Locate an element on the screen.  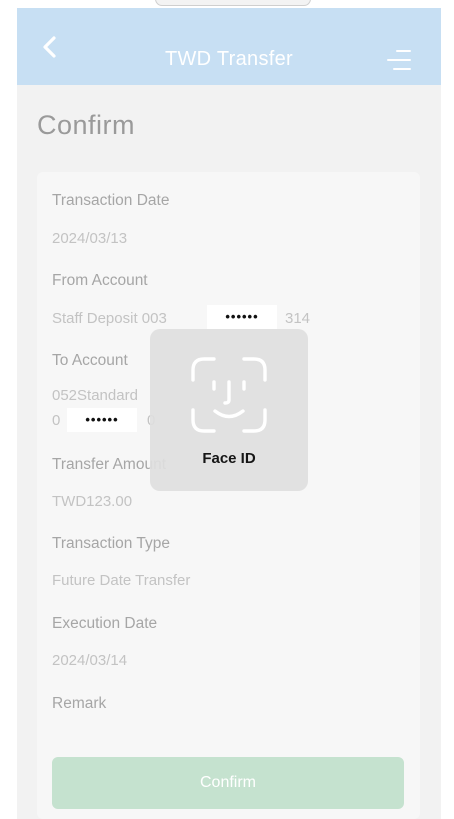
from-account-mask: •••••• is located at coordinates (242, 317).